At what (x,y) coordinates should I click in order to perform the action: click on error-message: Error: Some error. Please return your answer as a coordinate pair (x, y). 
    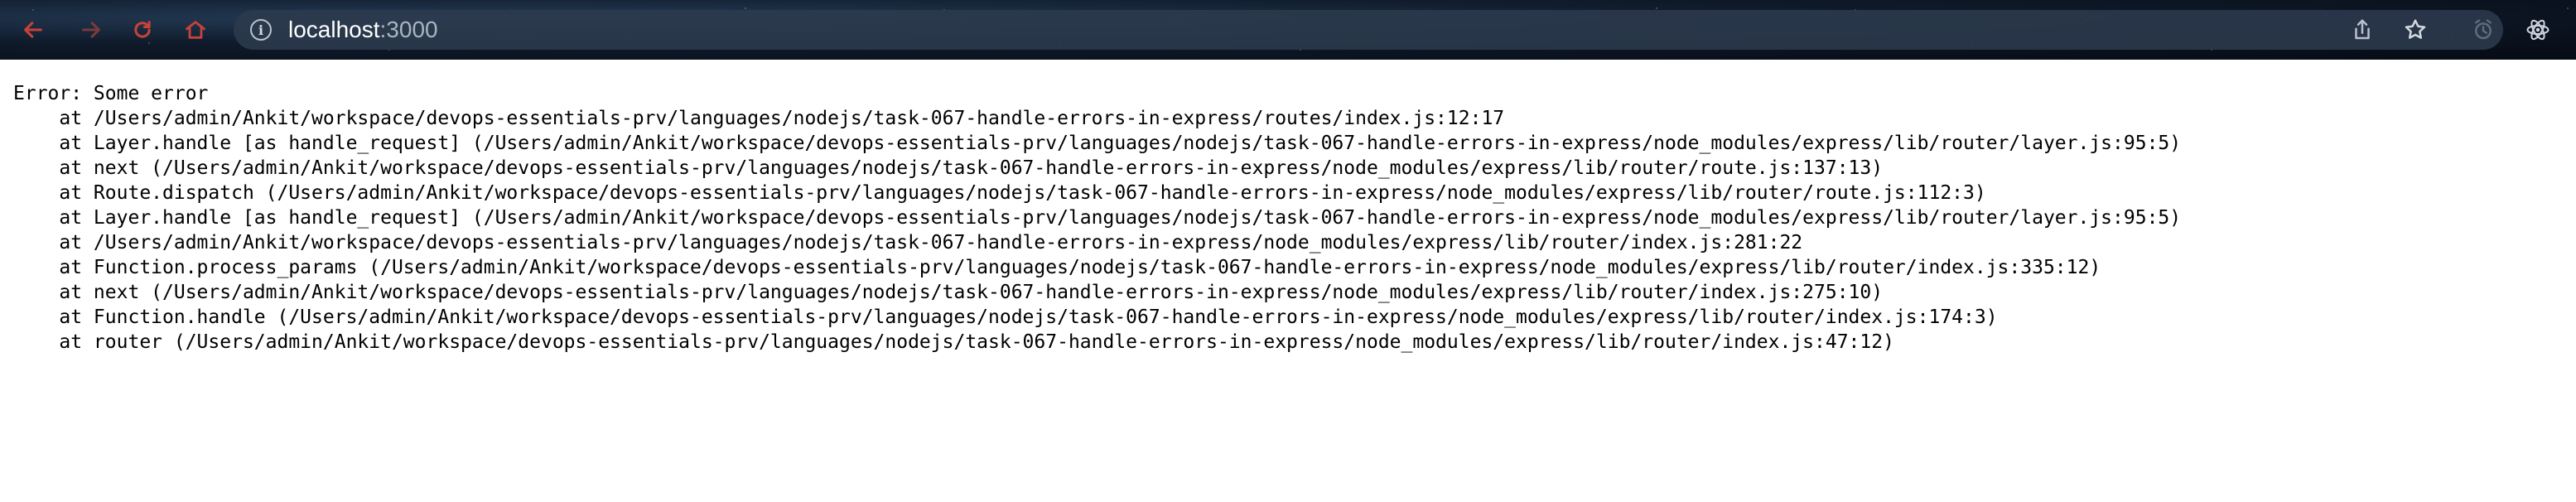
    Looking at the image, I should click on (111, 94).